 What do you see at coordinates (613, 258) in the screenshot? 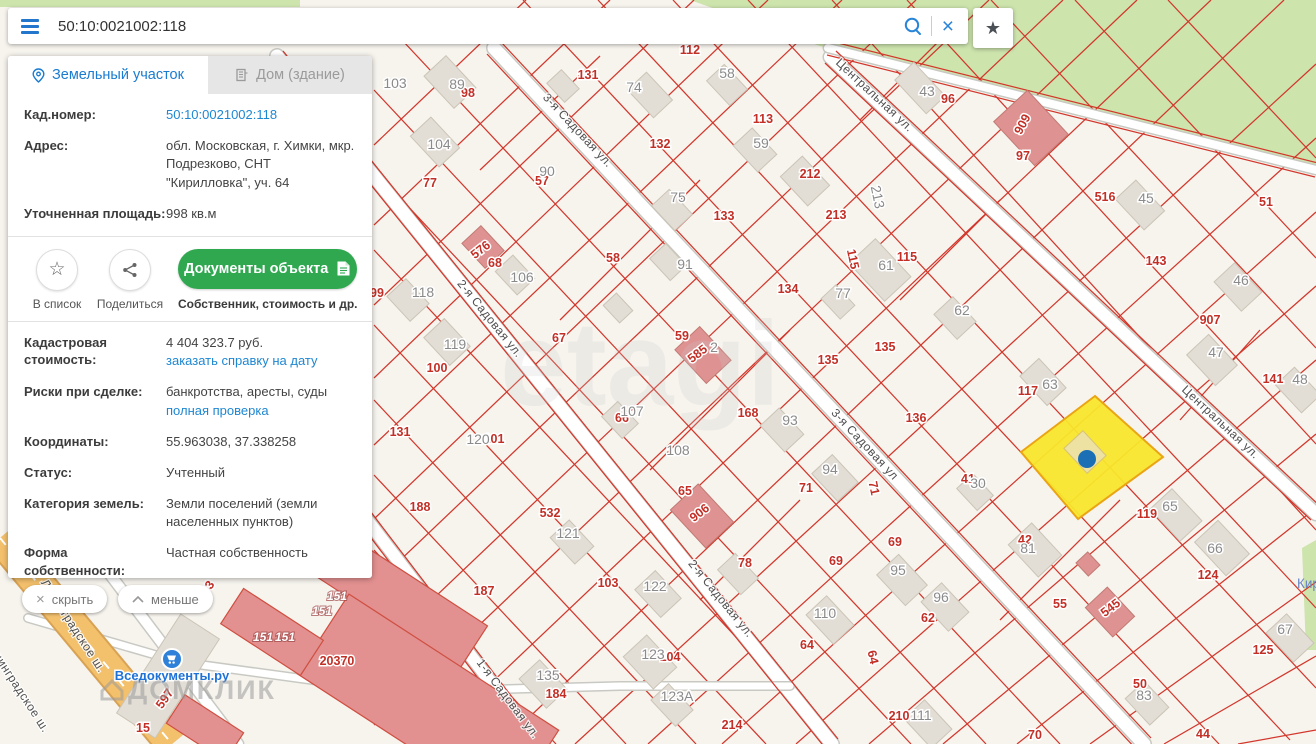
I see `map-parcel-label: 58` at bounding box center [613, 258].